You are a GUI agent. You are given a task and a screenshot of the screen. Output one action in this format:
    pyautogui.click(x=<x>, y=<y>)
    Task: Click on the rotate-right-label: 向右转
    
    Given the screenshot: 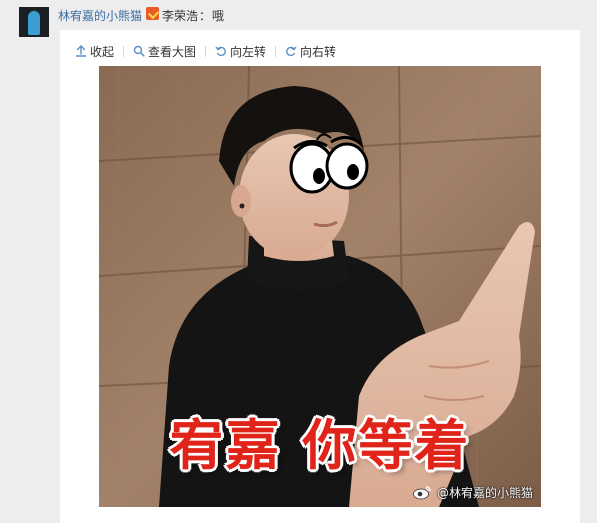 What is the action you would take?
    pyautogui.click(x=318, y=51)
    